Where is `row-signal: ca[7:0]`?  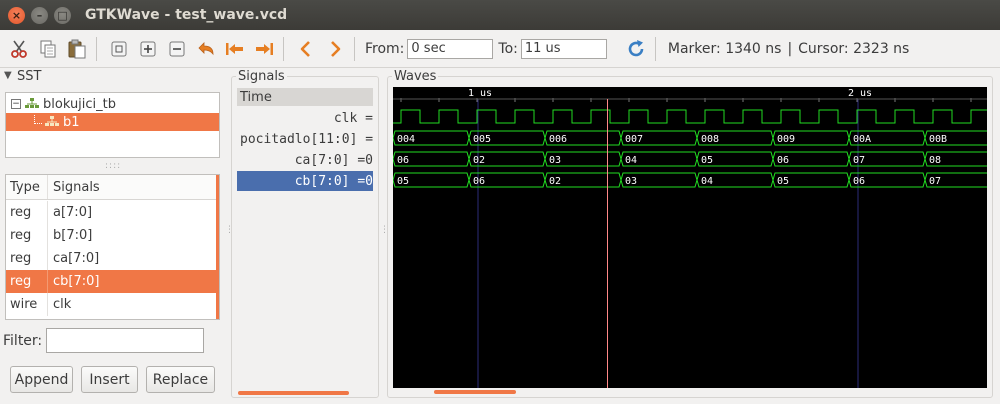 row-signal: ca[7:0] is located at coordinates (76, 258).